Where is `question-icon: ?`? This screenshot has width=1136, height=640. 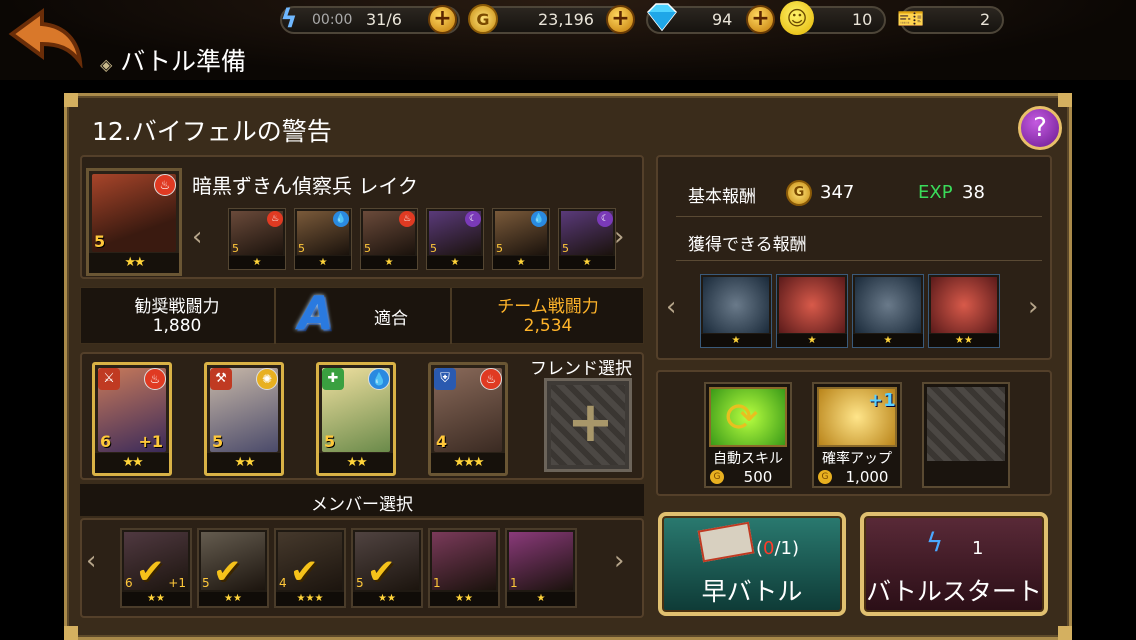
question-icon: ? is located at coordinates (1040, 128).